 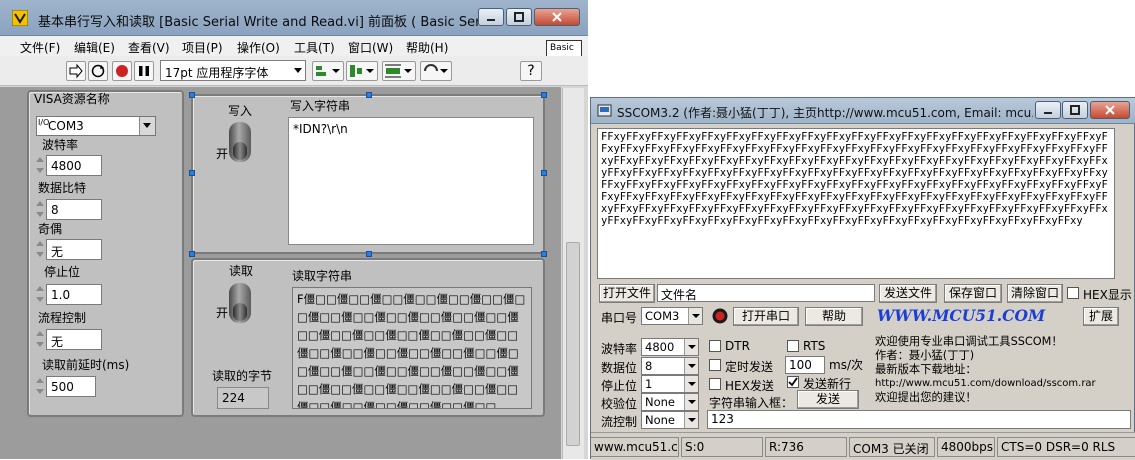 What do you see at coordinates (793, 346) in the screenshot?
I see `rts-checkbox` at bounding box center [793, 346].